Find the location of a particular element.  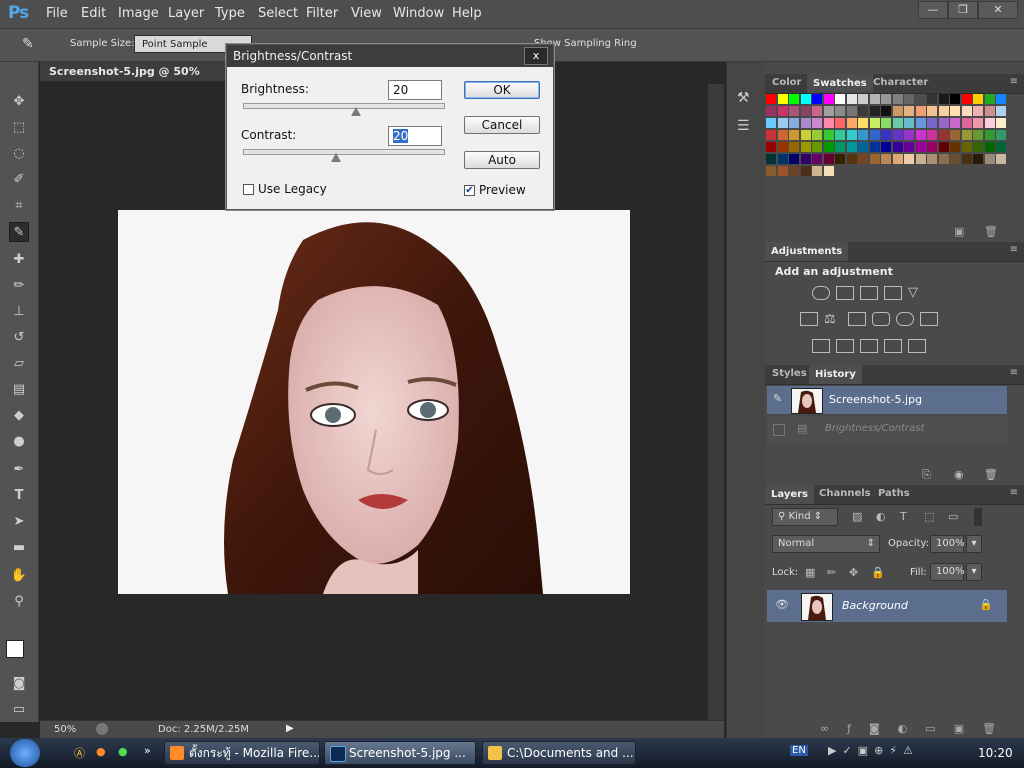

menu-file: File is located at coordinates (57, 13).